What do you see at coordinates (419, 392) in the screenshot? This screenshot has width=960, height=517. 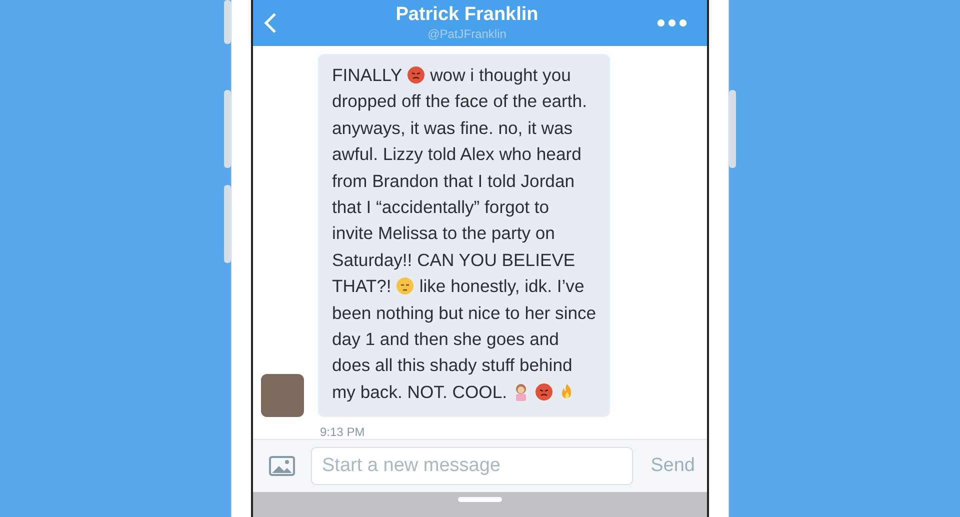 I see `message-text: my back. NOT. COOL.` at bounding box center [419, 392].